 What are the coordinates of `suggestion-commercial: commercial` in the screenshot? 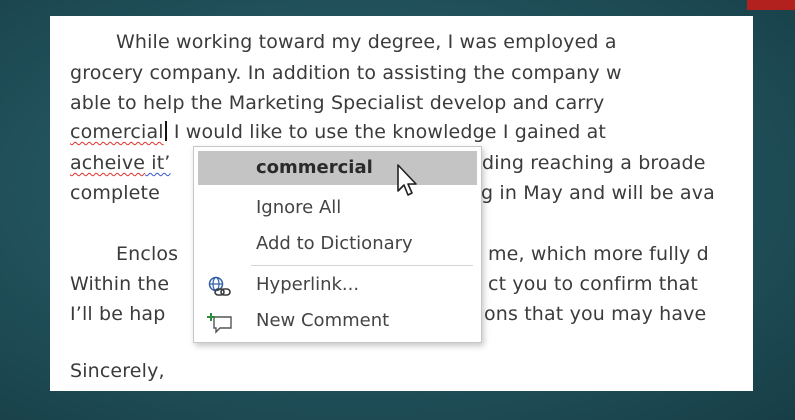 It's located at (337, 168).